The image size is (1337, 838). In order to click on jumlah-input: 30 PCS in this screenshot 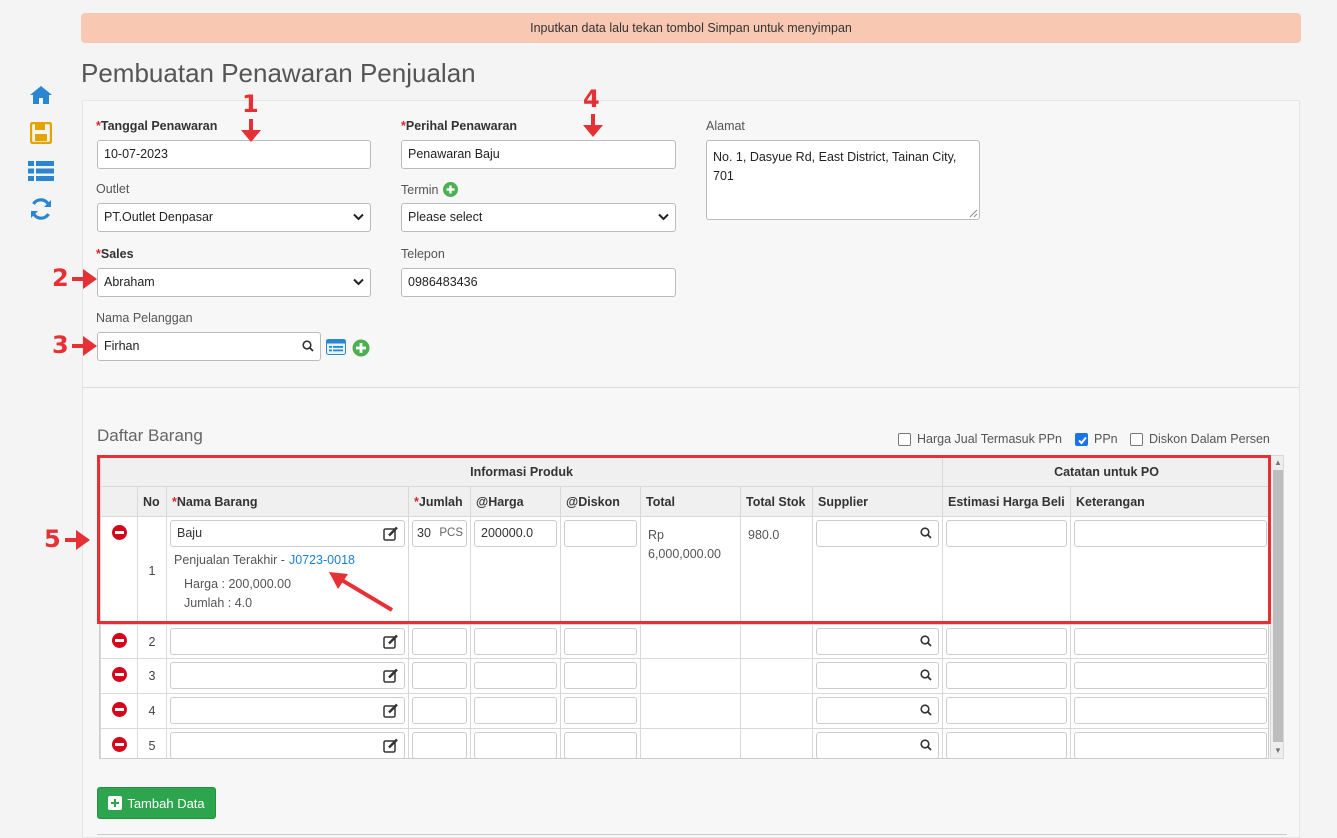, I will do `click(439, 533)`.